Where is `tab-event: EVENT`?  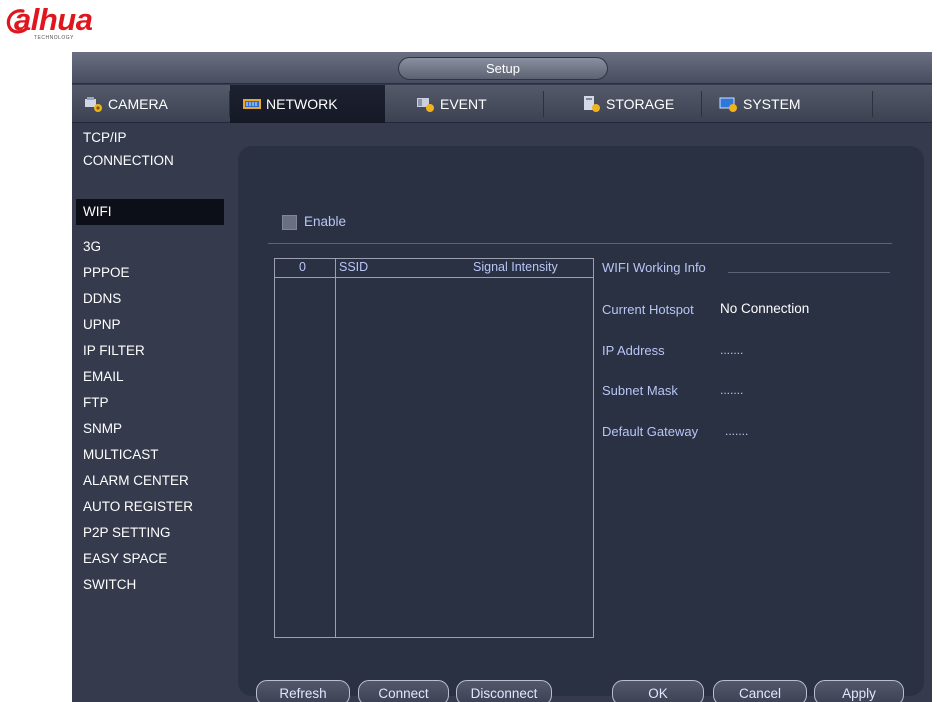 tab-event: EVENT is located at coordinates (464, 104).